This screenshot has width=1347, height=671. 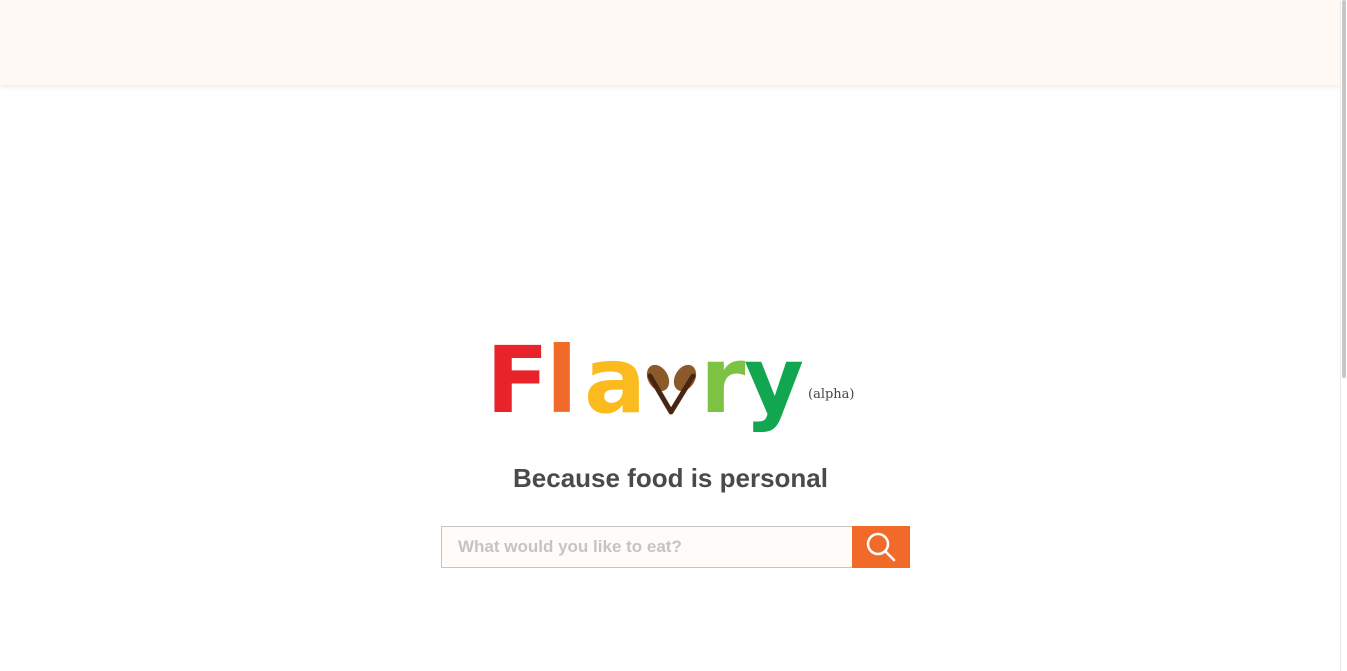 What do you see at coordinates (517, 382) in the screenshot?
I see `logo-letter-f: F` at bounding box center [517, 382].